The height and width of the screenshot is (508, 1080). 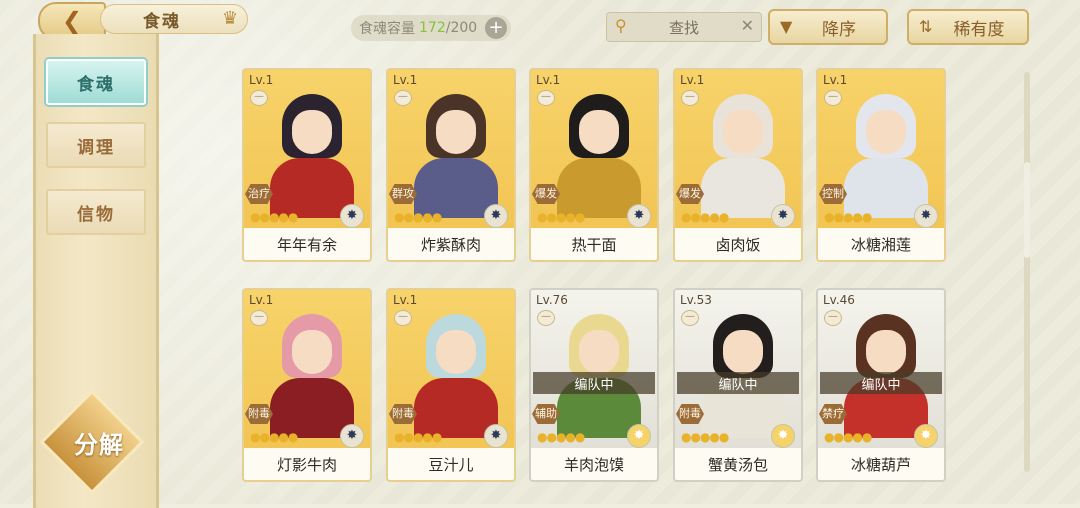 I want to click on sidebar-item-conditioning: 调理, so click(x=96, y=145).